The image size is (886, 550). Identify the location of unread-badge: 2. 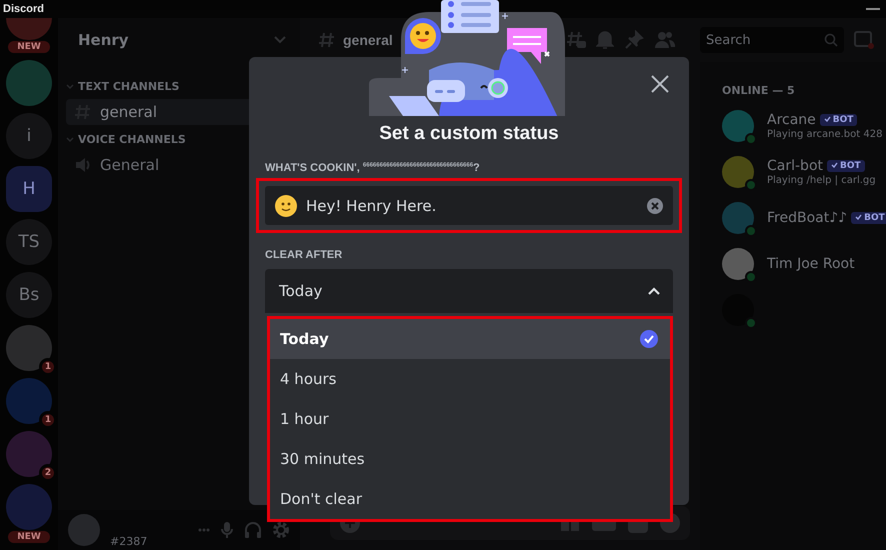
(48, 473).